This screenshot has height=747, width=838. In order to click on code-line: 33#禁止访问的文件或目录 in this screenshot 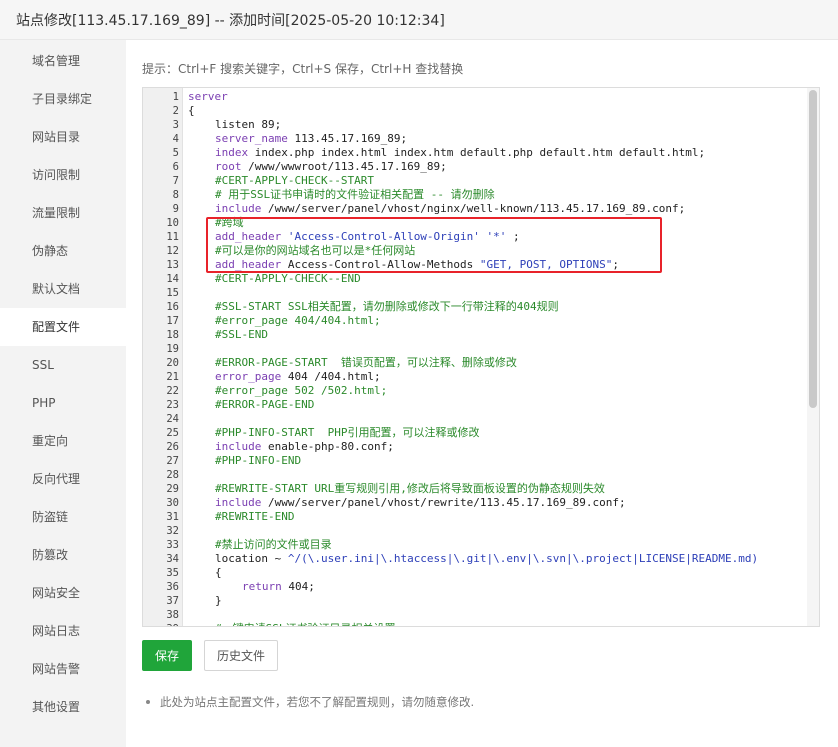, I will do `click(473, 545)`.